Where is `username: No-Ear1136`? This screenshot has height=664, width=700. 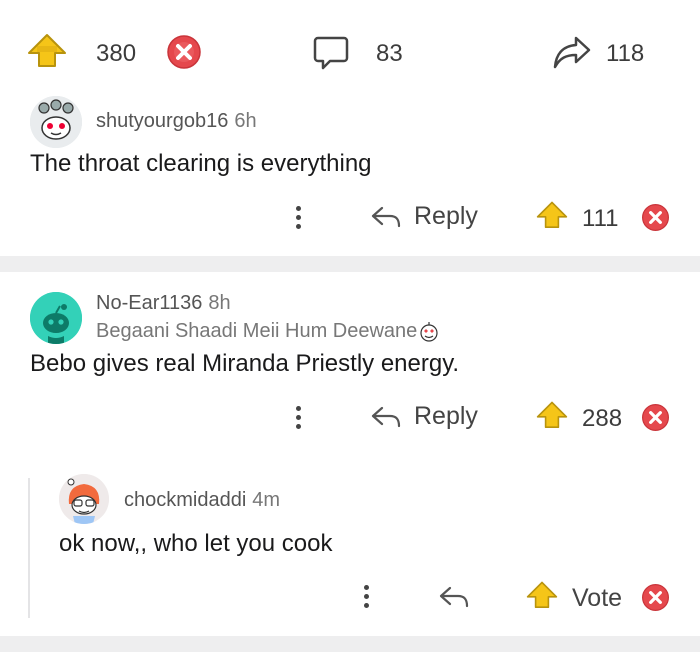
username: No-Ear1136 is located at coordinates (149, 303).